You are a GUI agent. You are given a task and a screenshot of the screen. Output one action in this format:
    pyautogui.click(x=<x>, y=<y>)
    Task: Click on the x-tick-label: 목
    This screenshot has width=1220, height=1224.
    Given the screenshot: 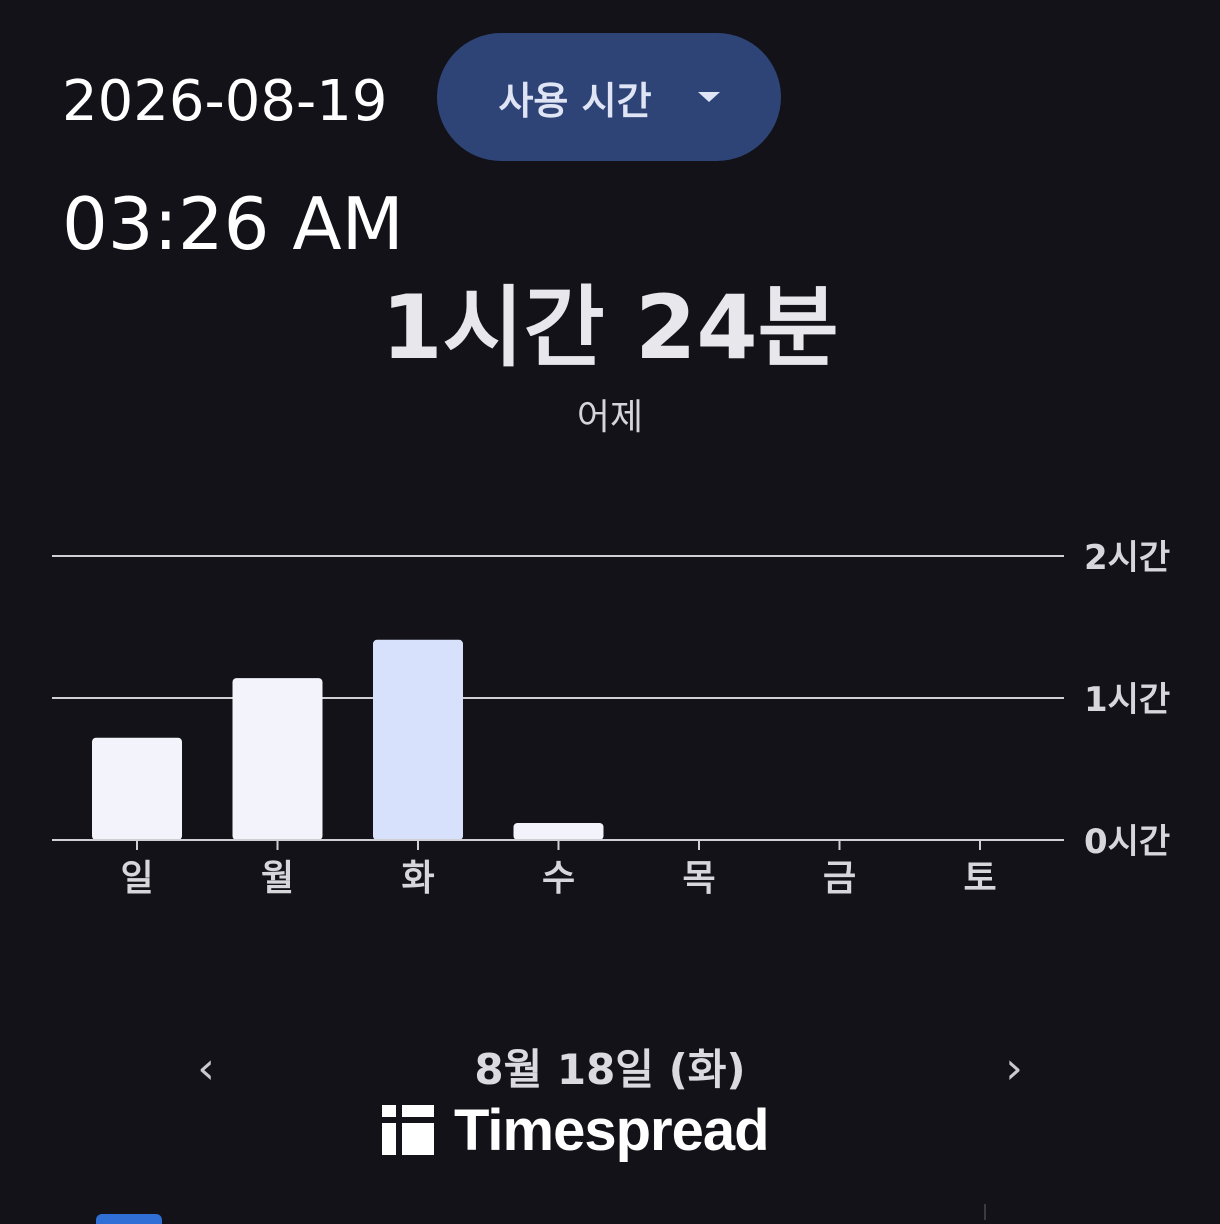 What is the action you would take?
    pyautogui.click(x=698, y=878)
    